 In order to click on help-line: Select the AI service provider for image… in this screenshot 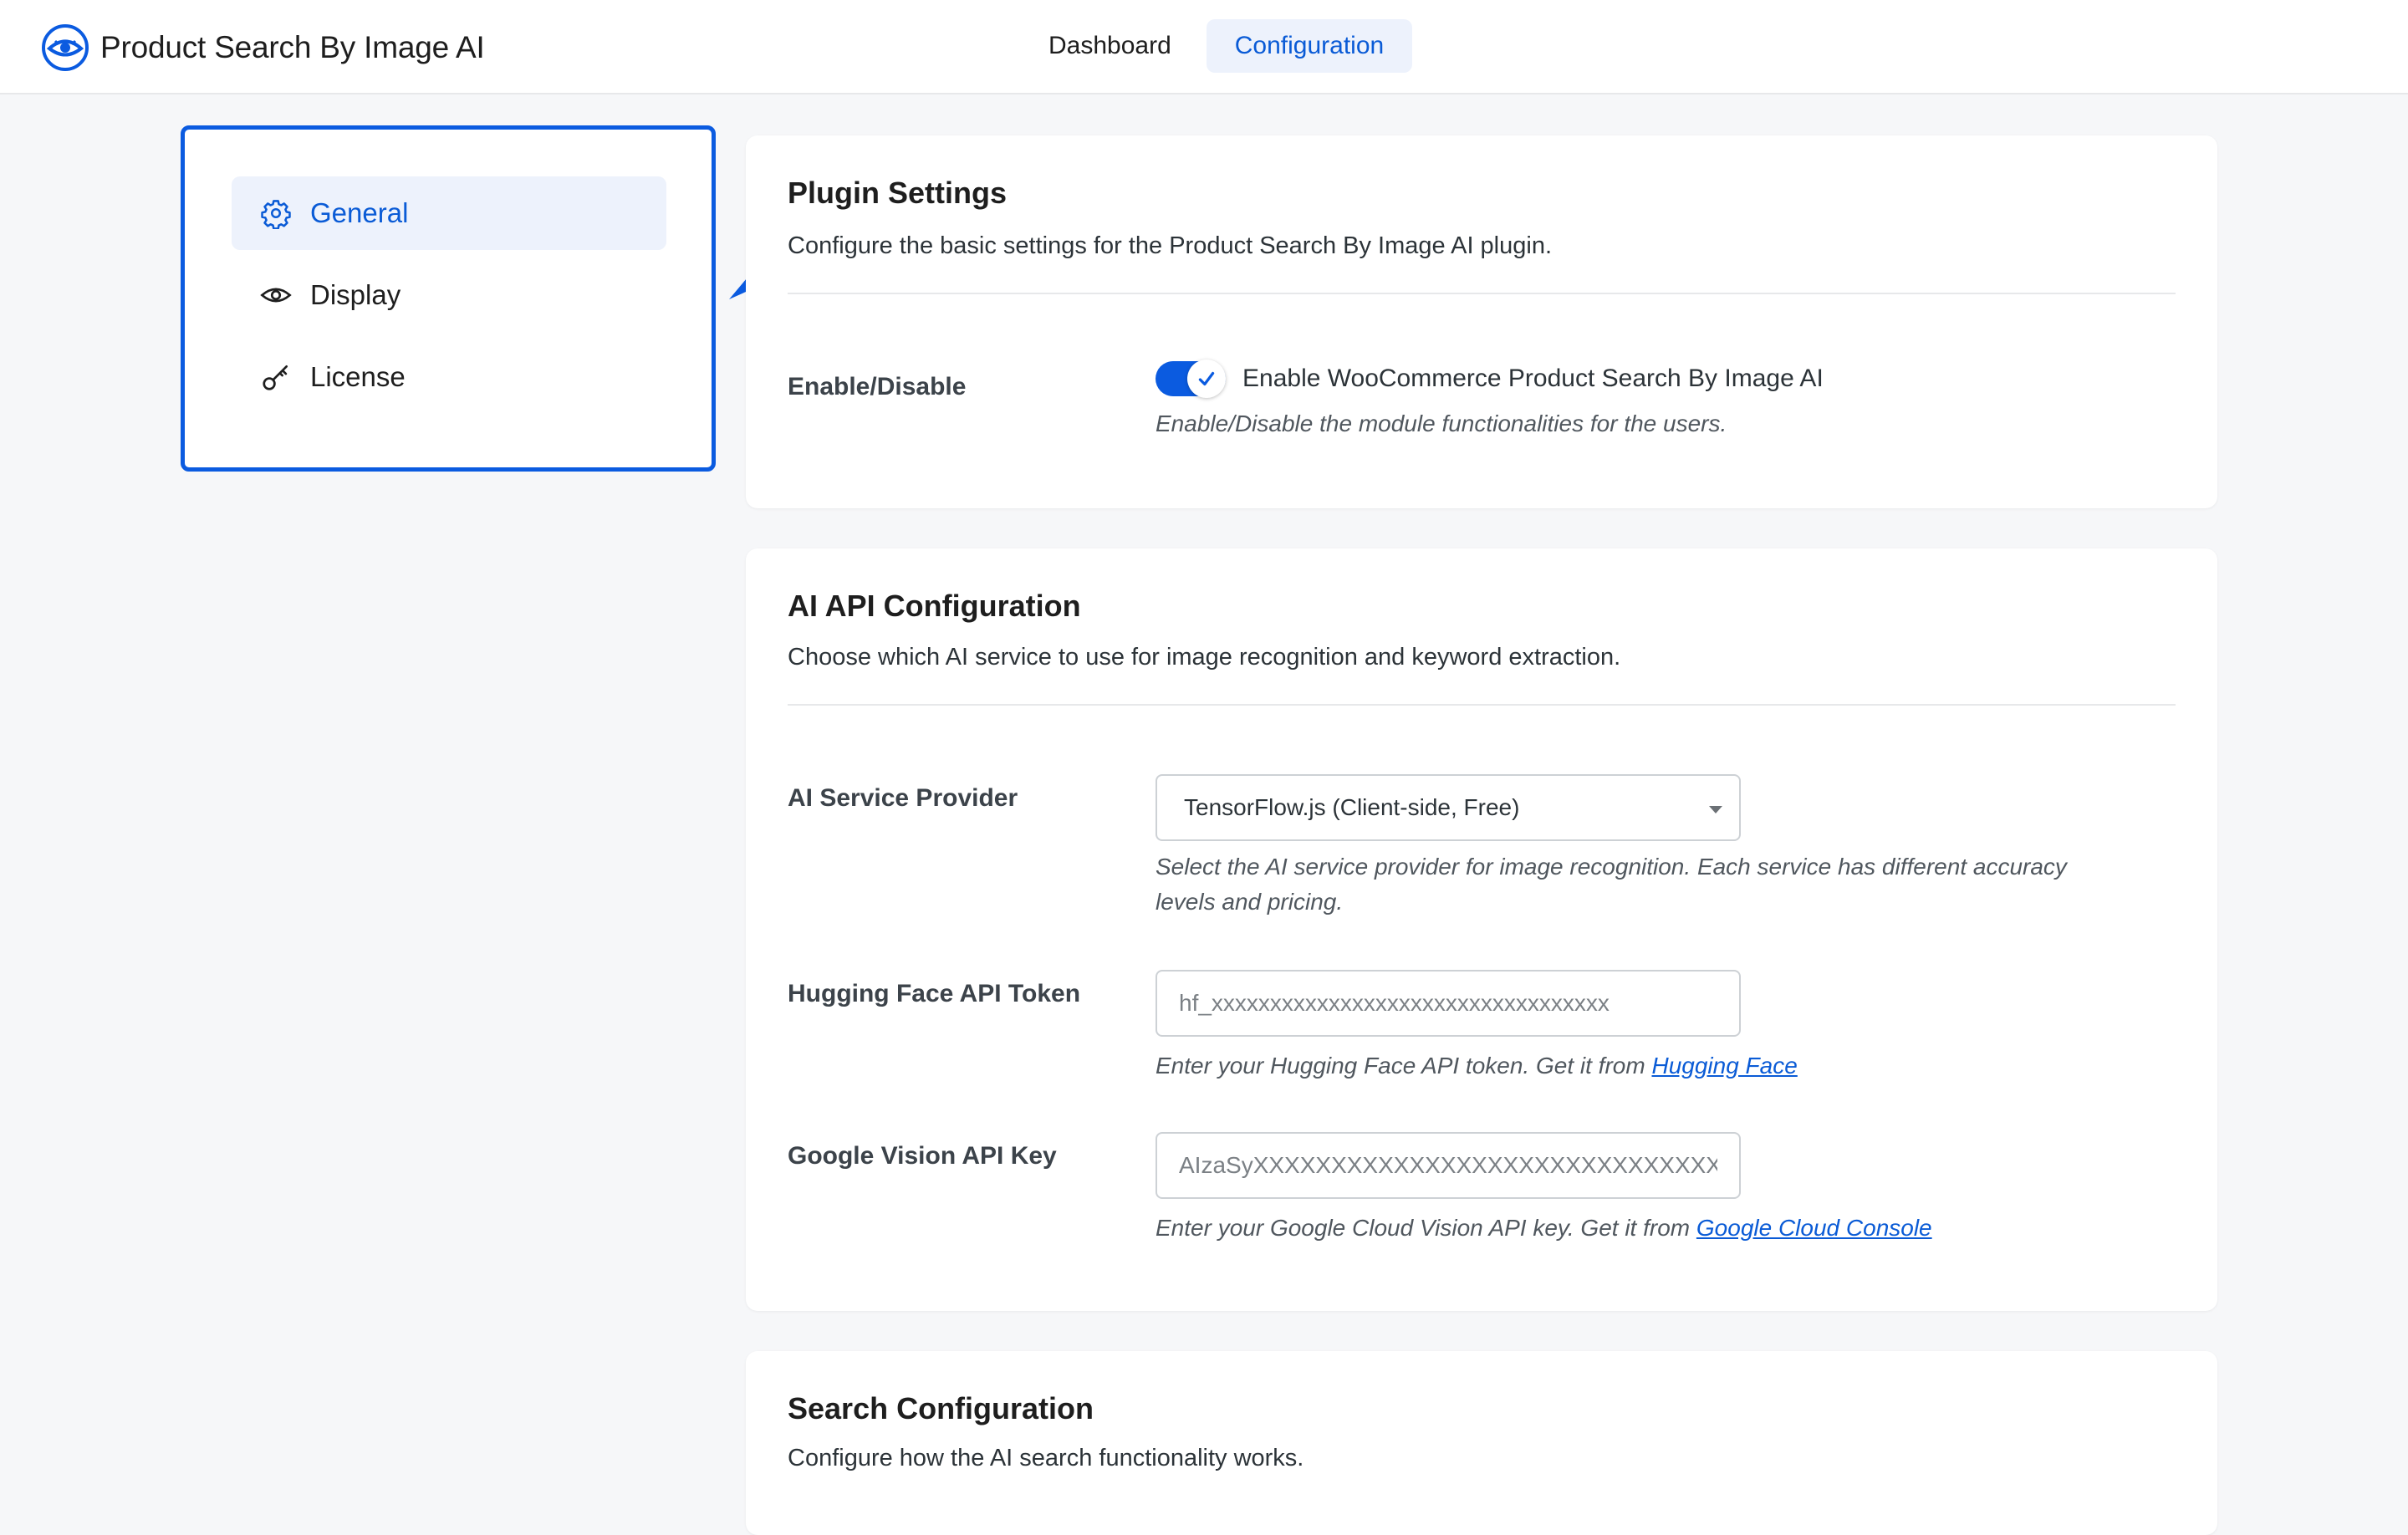, I will do `click(1612, 867)`.